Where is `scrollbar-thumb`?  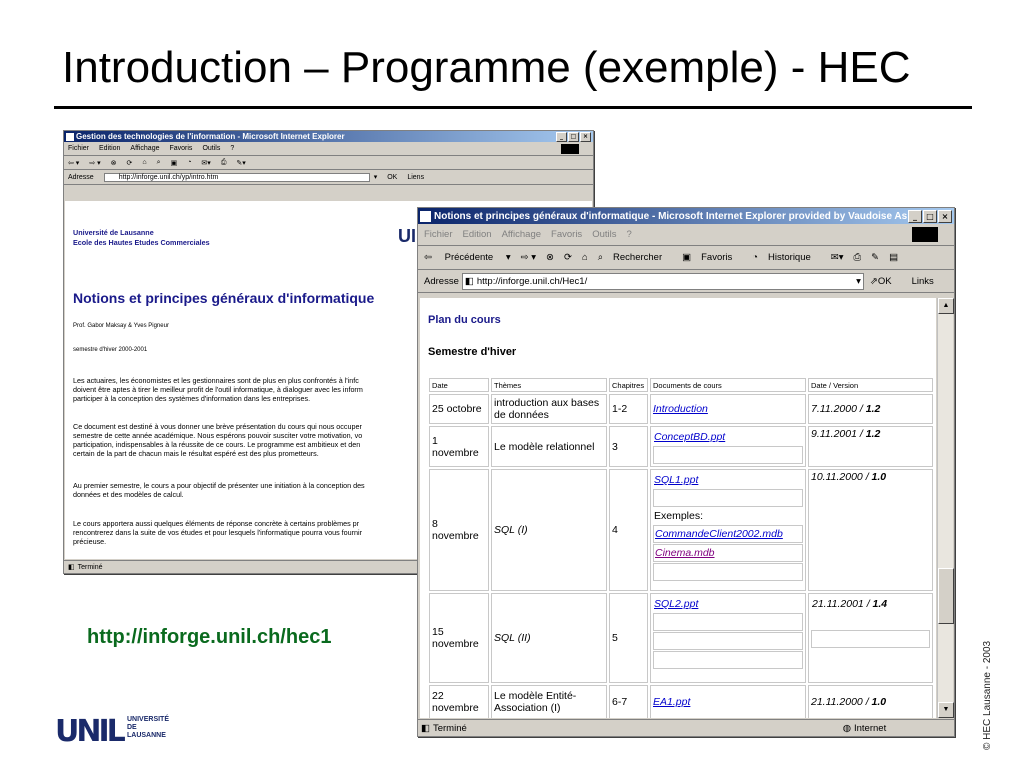
scrollbar-thumb is located at coordinates (946, 596).